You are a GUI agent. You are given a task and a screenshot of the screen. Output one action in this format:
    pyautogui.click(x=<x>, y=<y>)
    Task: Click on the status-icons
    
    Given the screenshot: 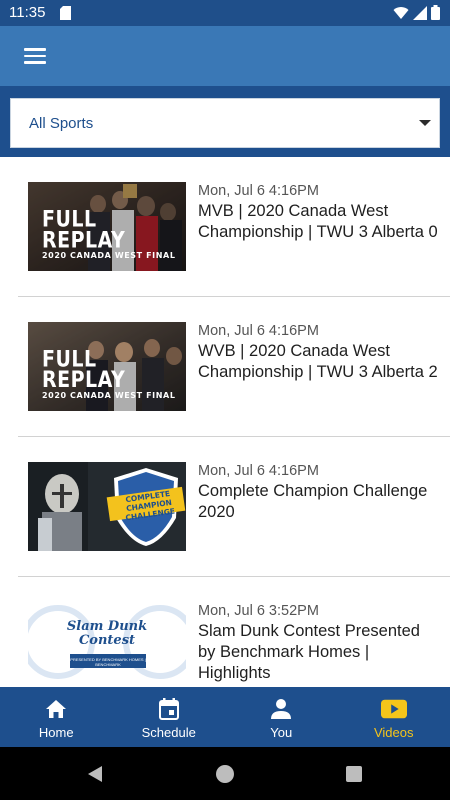 What is the action you would take?
    pyautogui.click(x=416, y=12)
    